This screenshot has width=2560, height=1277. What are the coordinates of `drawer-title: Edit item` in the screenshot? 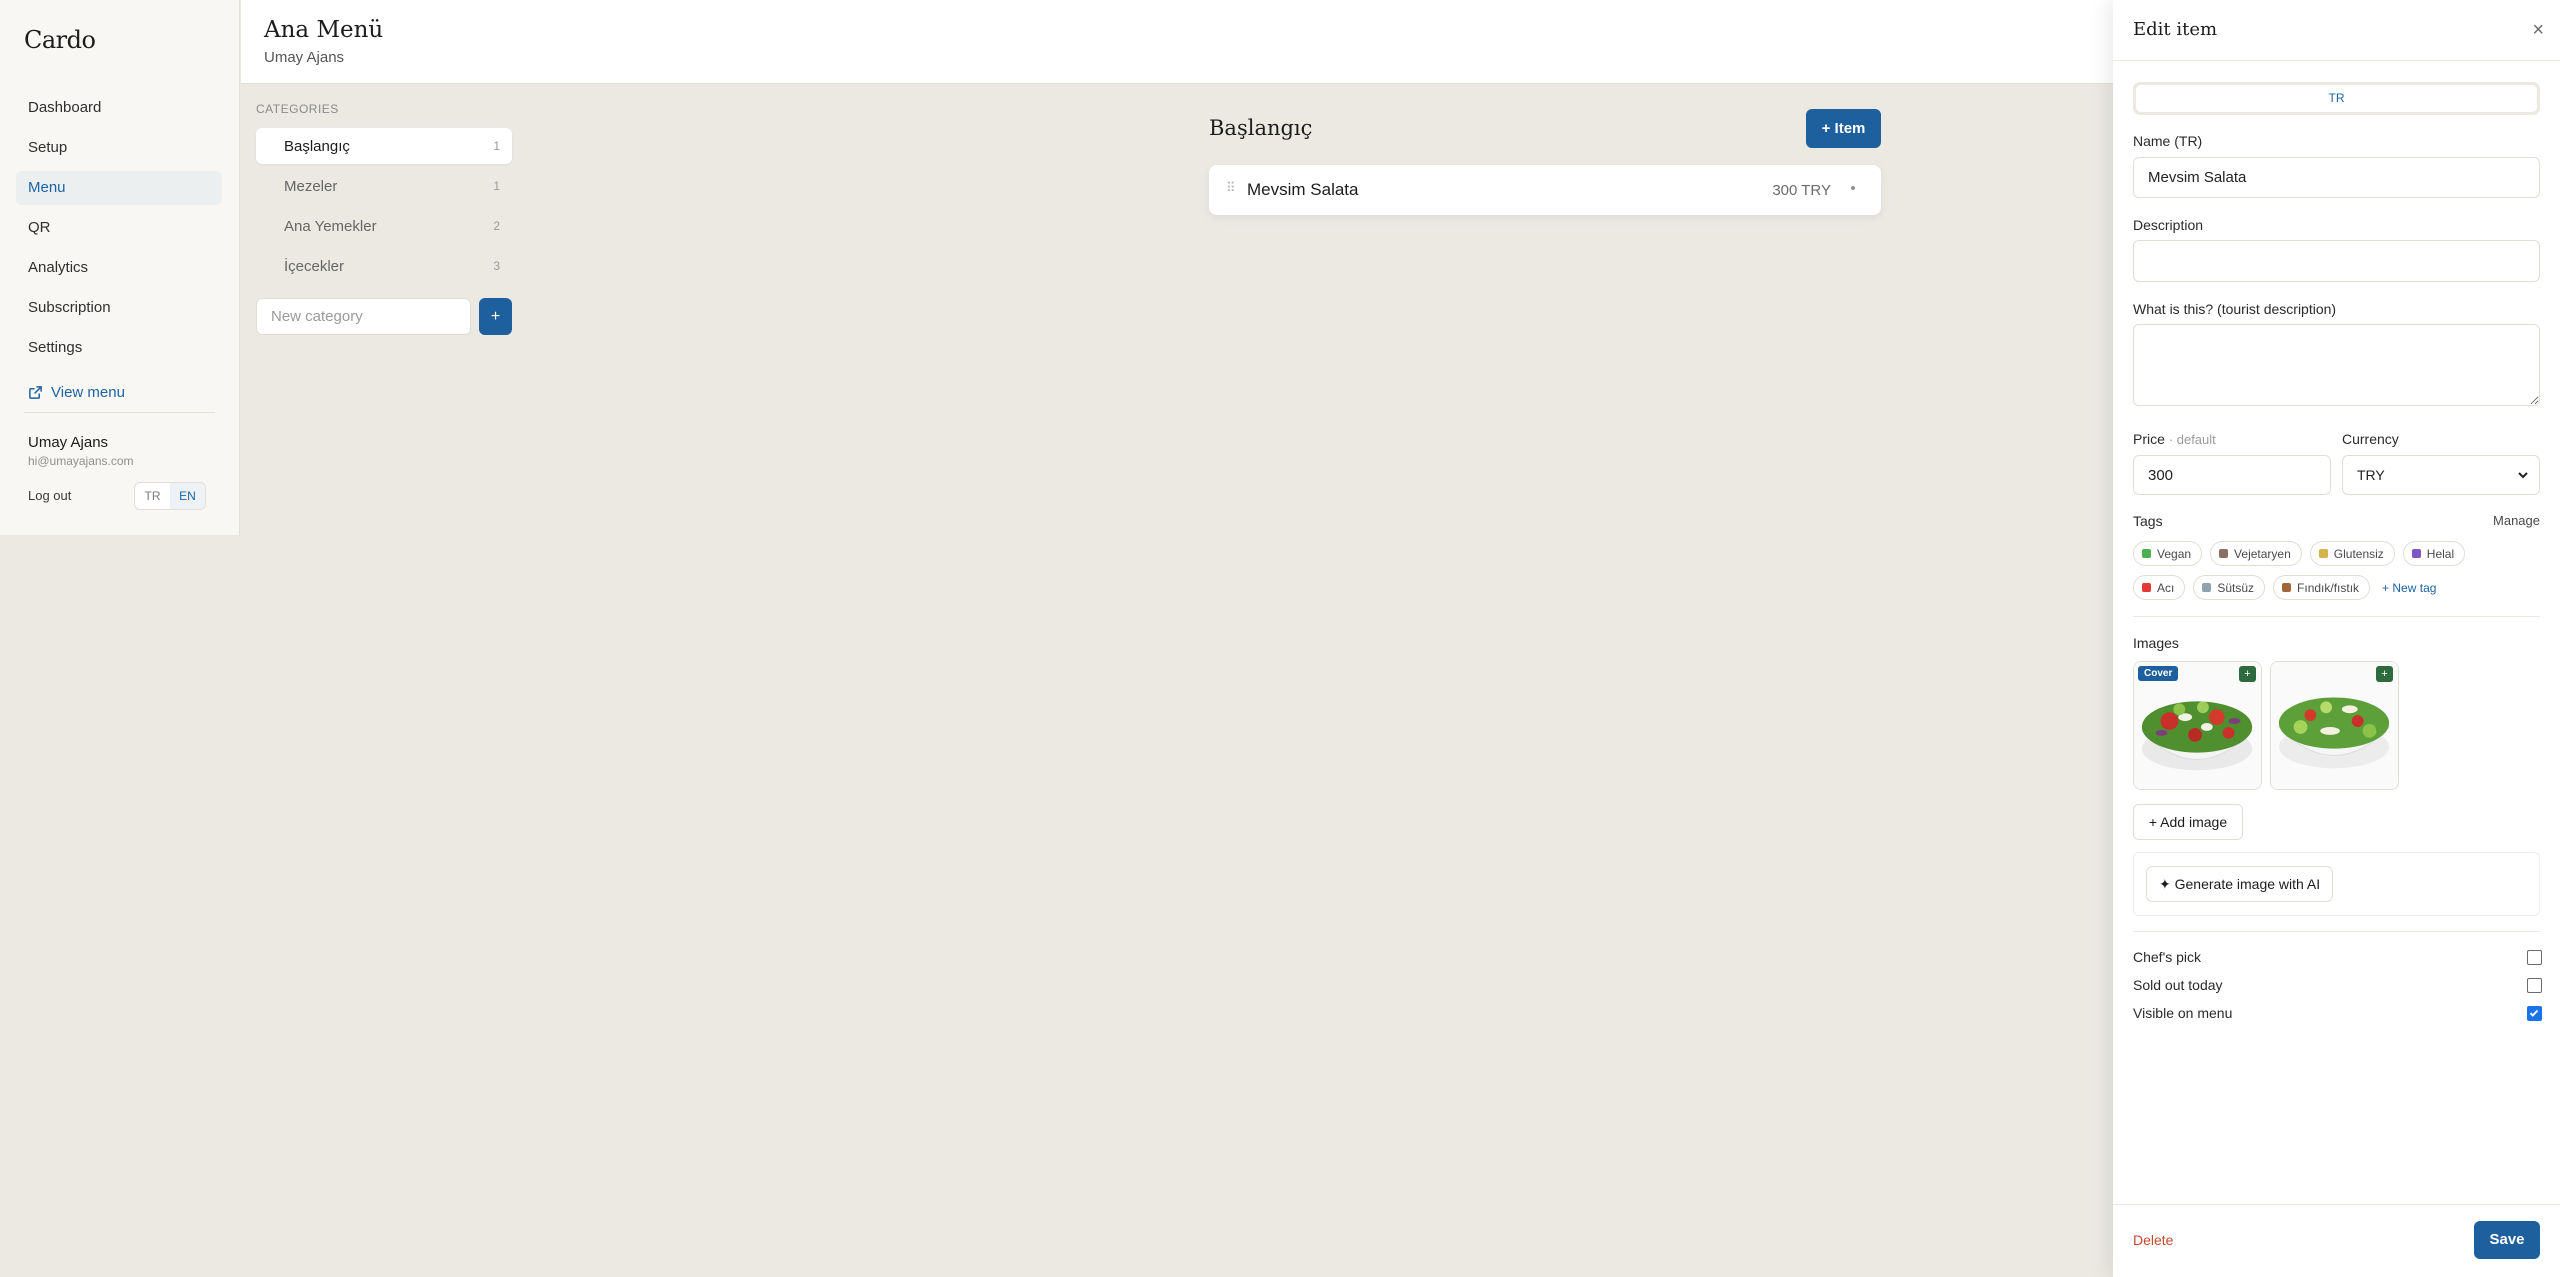 It's located at (2175, 29).